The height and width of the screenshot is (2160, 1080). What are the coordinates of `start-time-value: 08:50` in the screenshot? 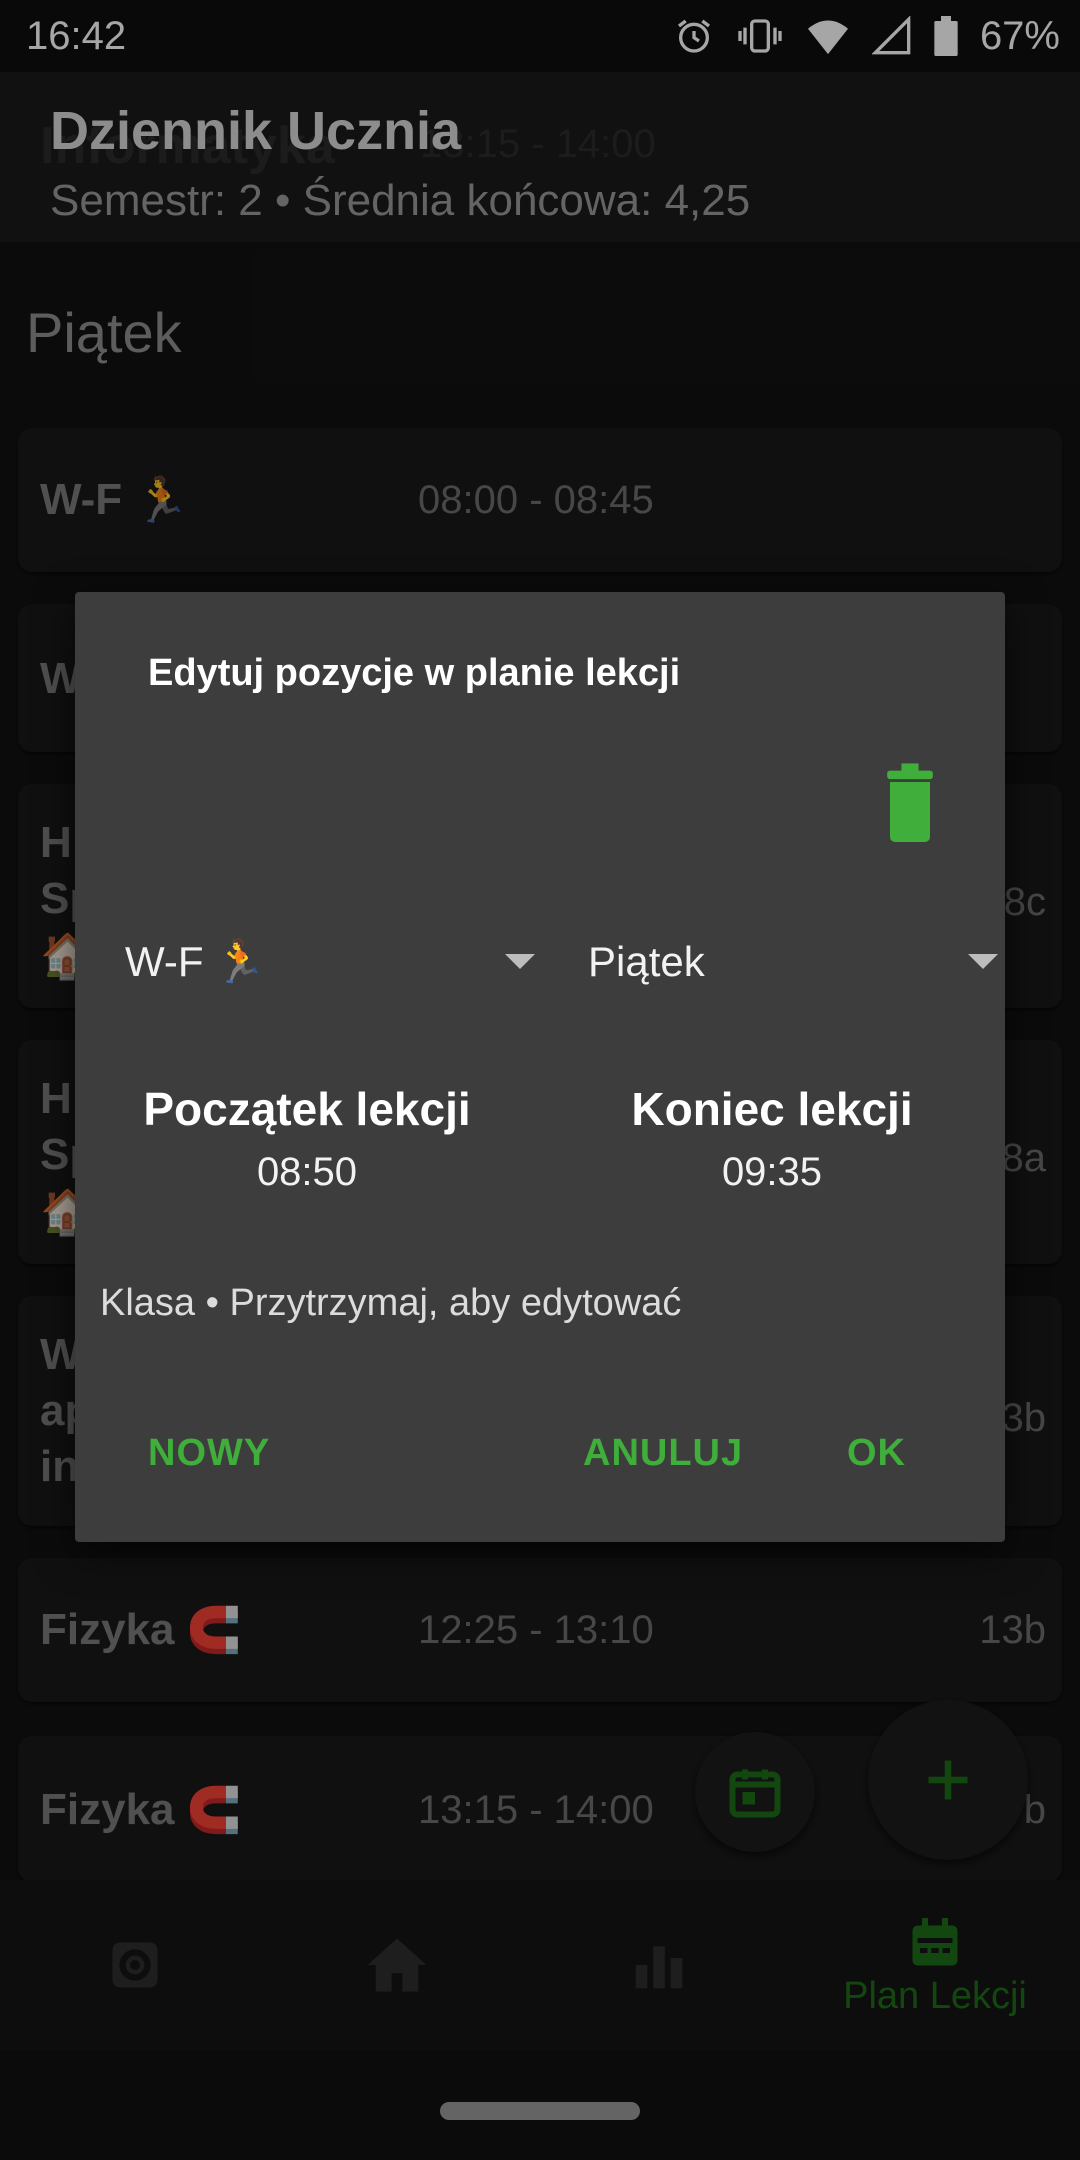 It's located at (307, 1172).